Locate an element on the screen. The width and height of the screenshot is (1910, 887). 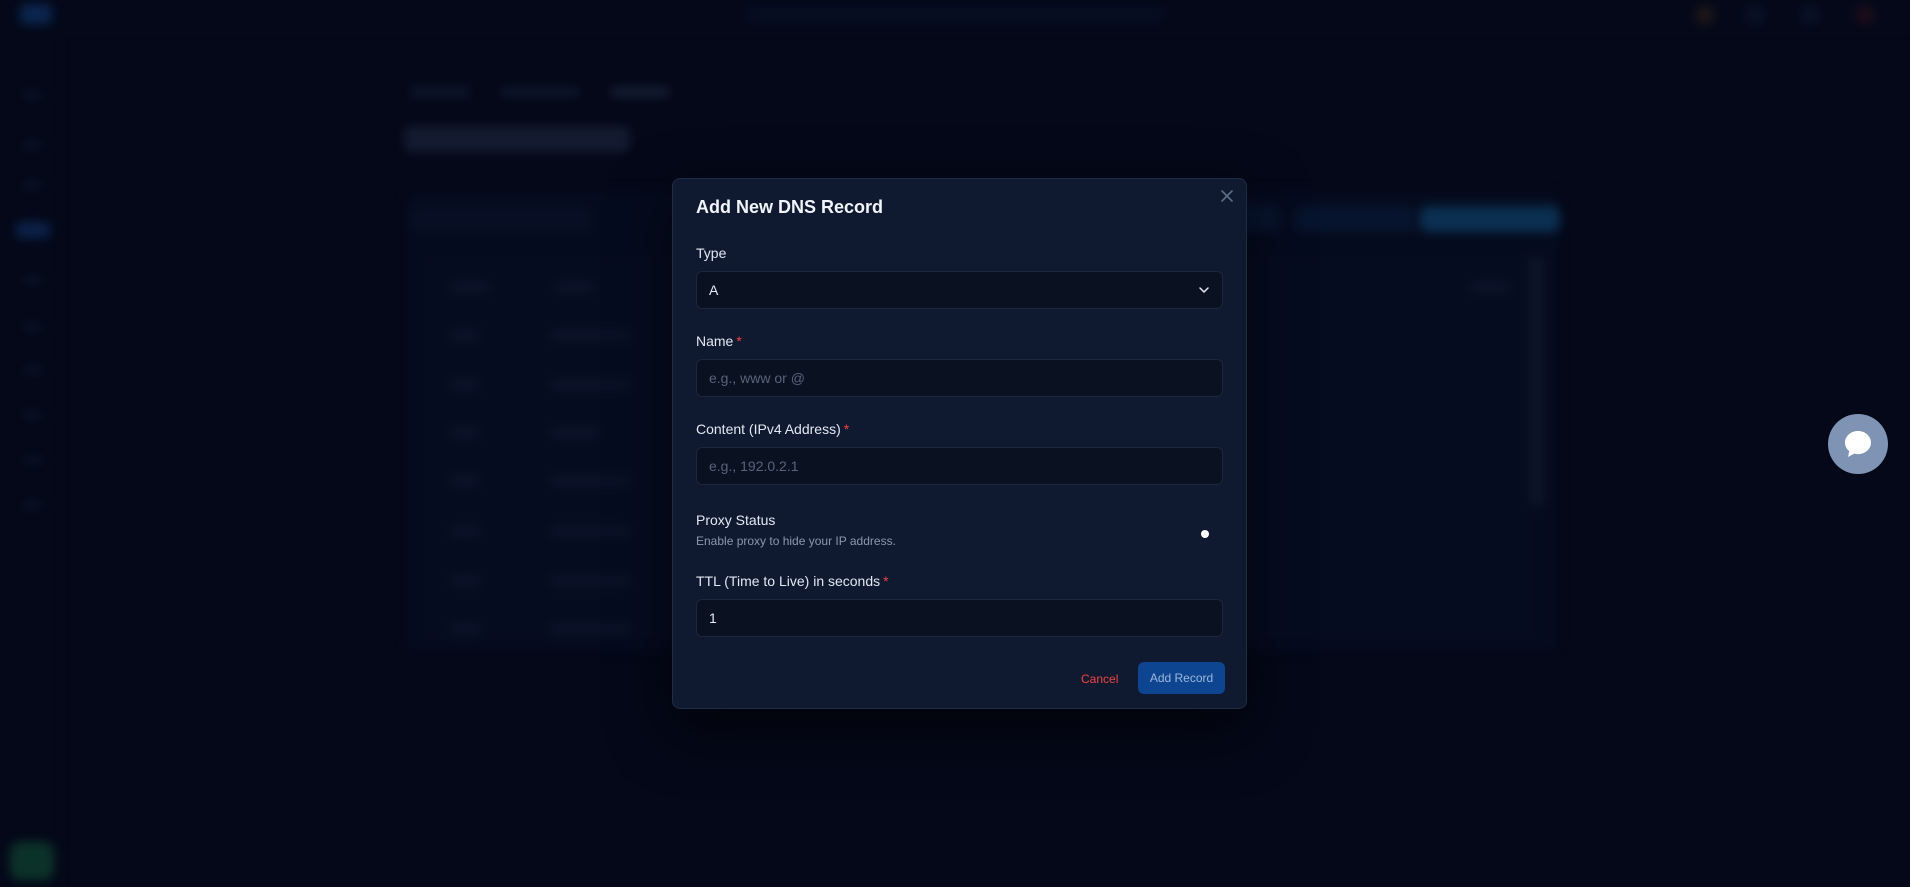
chevron-down-icon is located at coordinates (1204, 290).